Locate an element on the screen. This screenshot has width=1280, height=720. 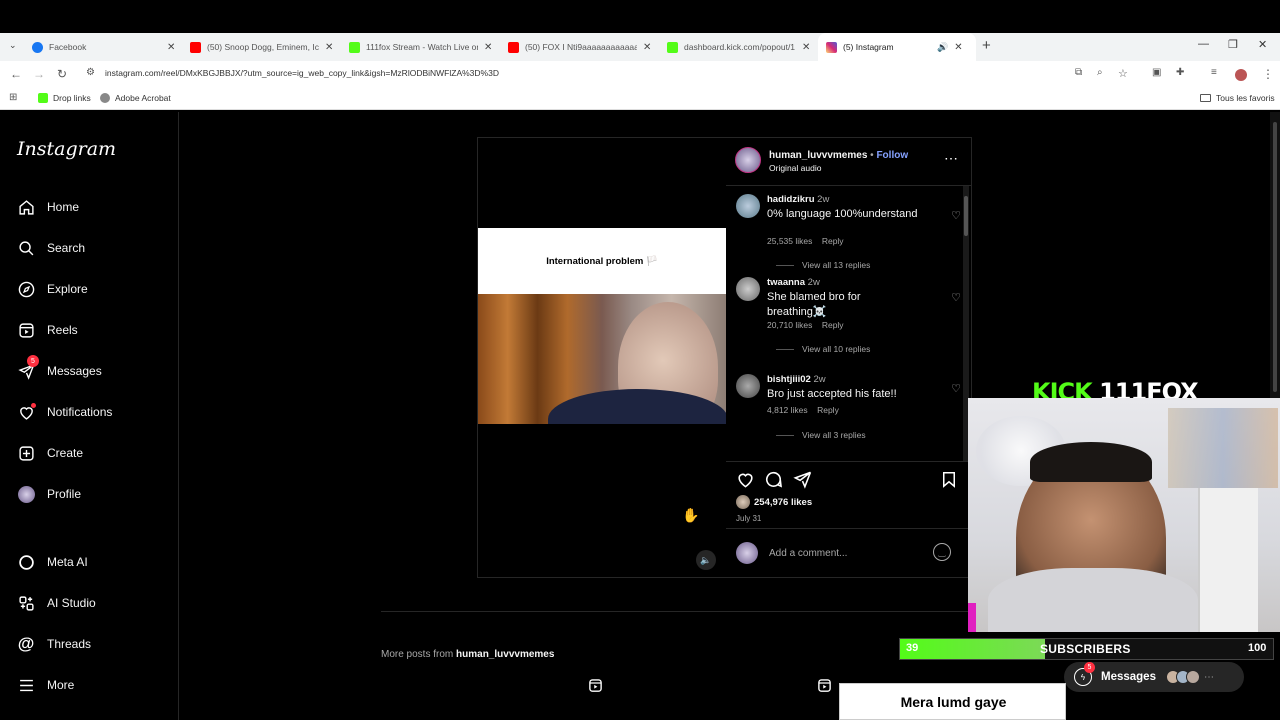
bookmark-drop-links: Drop links is located at coordinates (64, 98).